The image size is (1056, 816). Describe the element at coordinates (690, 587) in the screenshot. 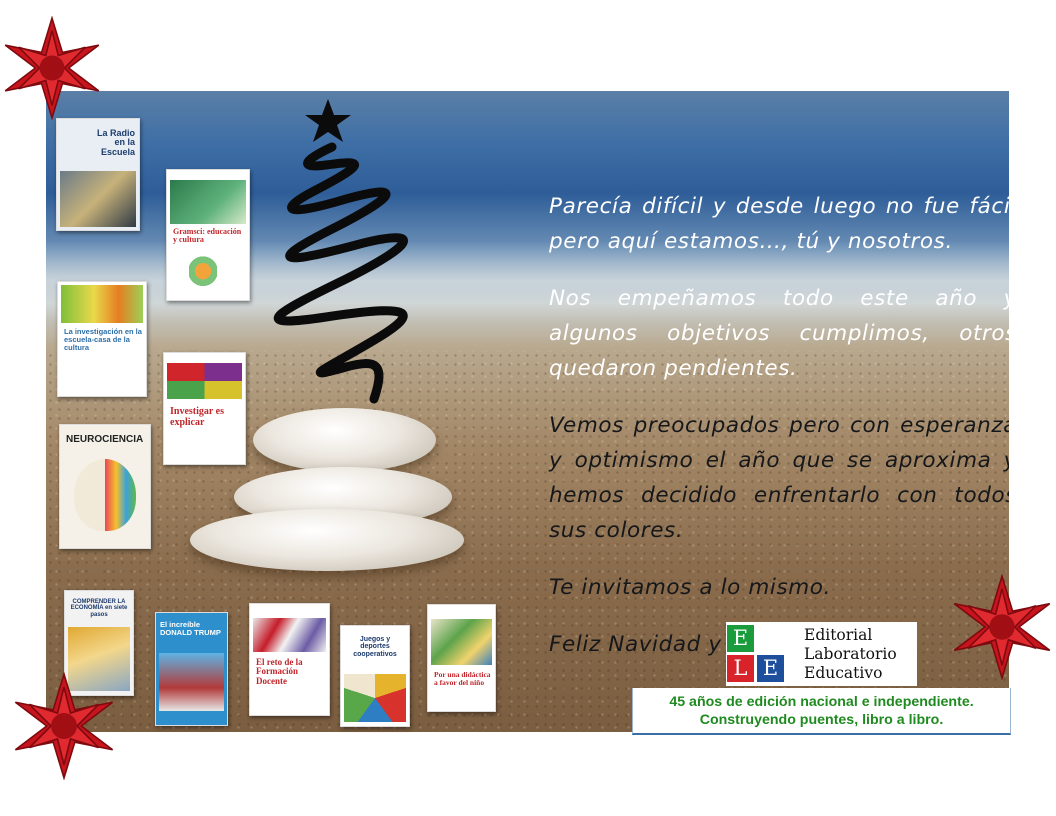

I see `message-paragraph-4: Te invitamos a lo mismo.` at that location.